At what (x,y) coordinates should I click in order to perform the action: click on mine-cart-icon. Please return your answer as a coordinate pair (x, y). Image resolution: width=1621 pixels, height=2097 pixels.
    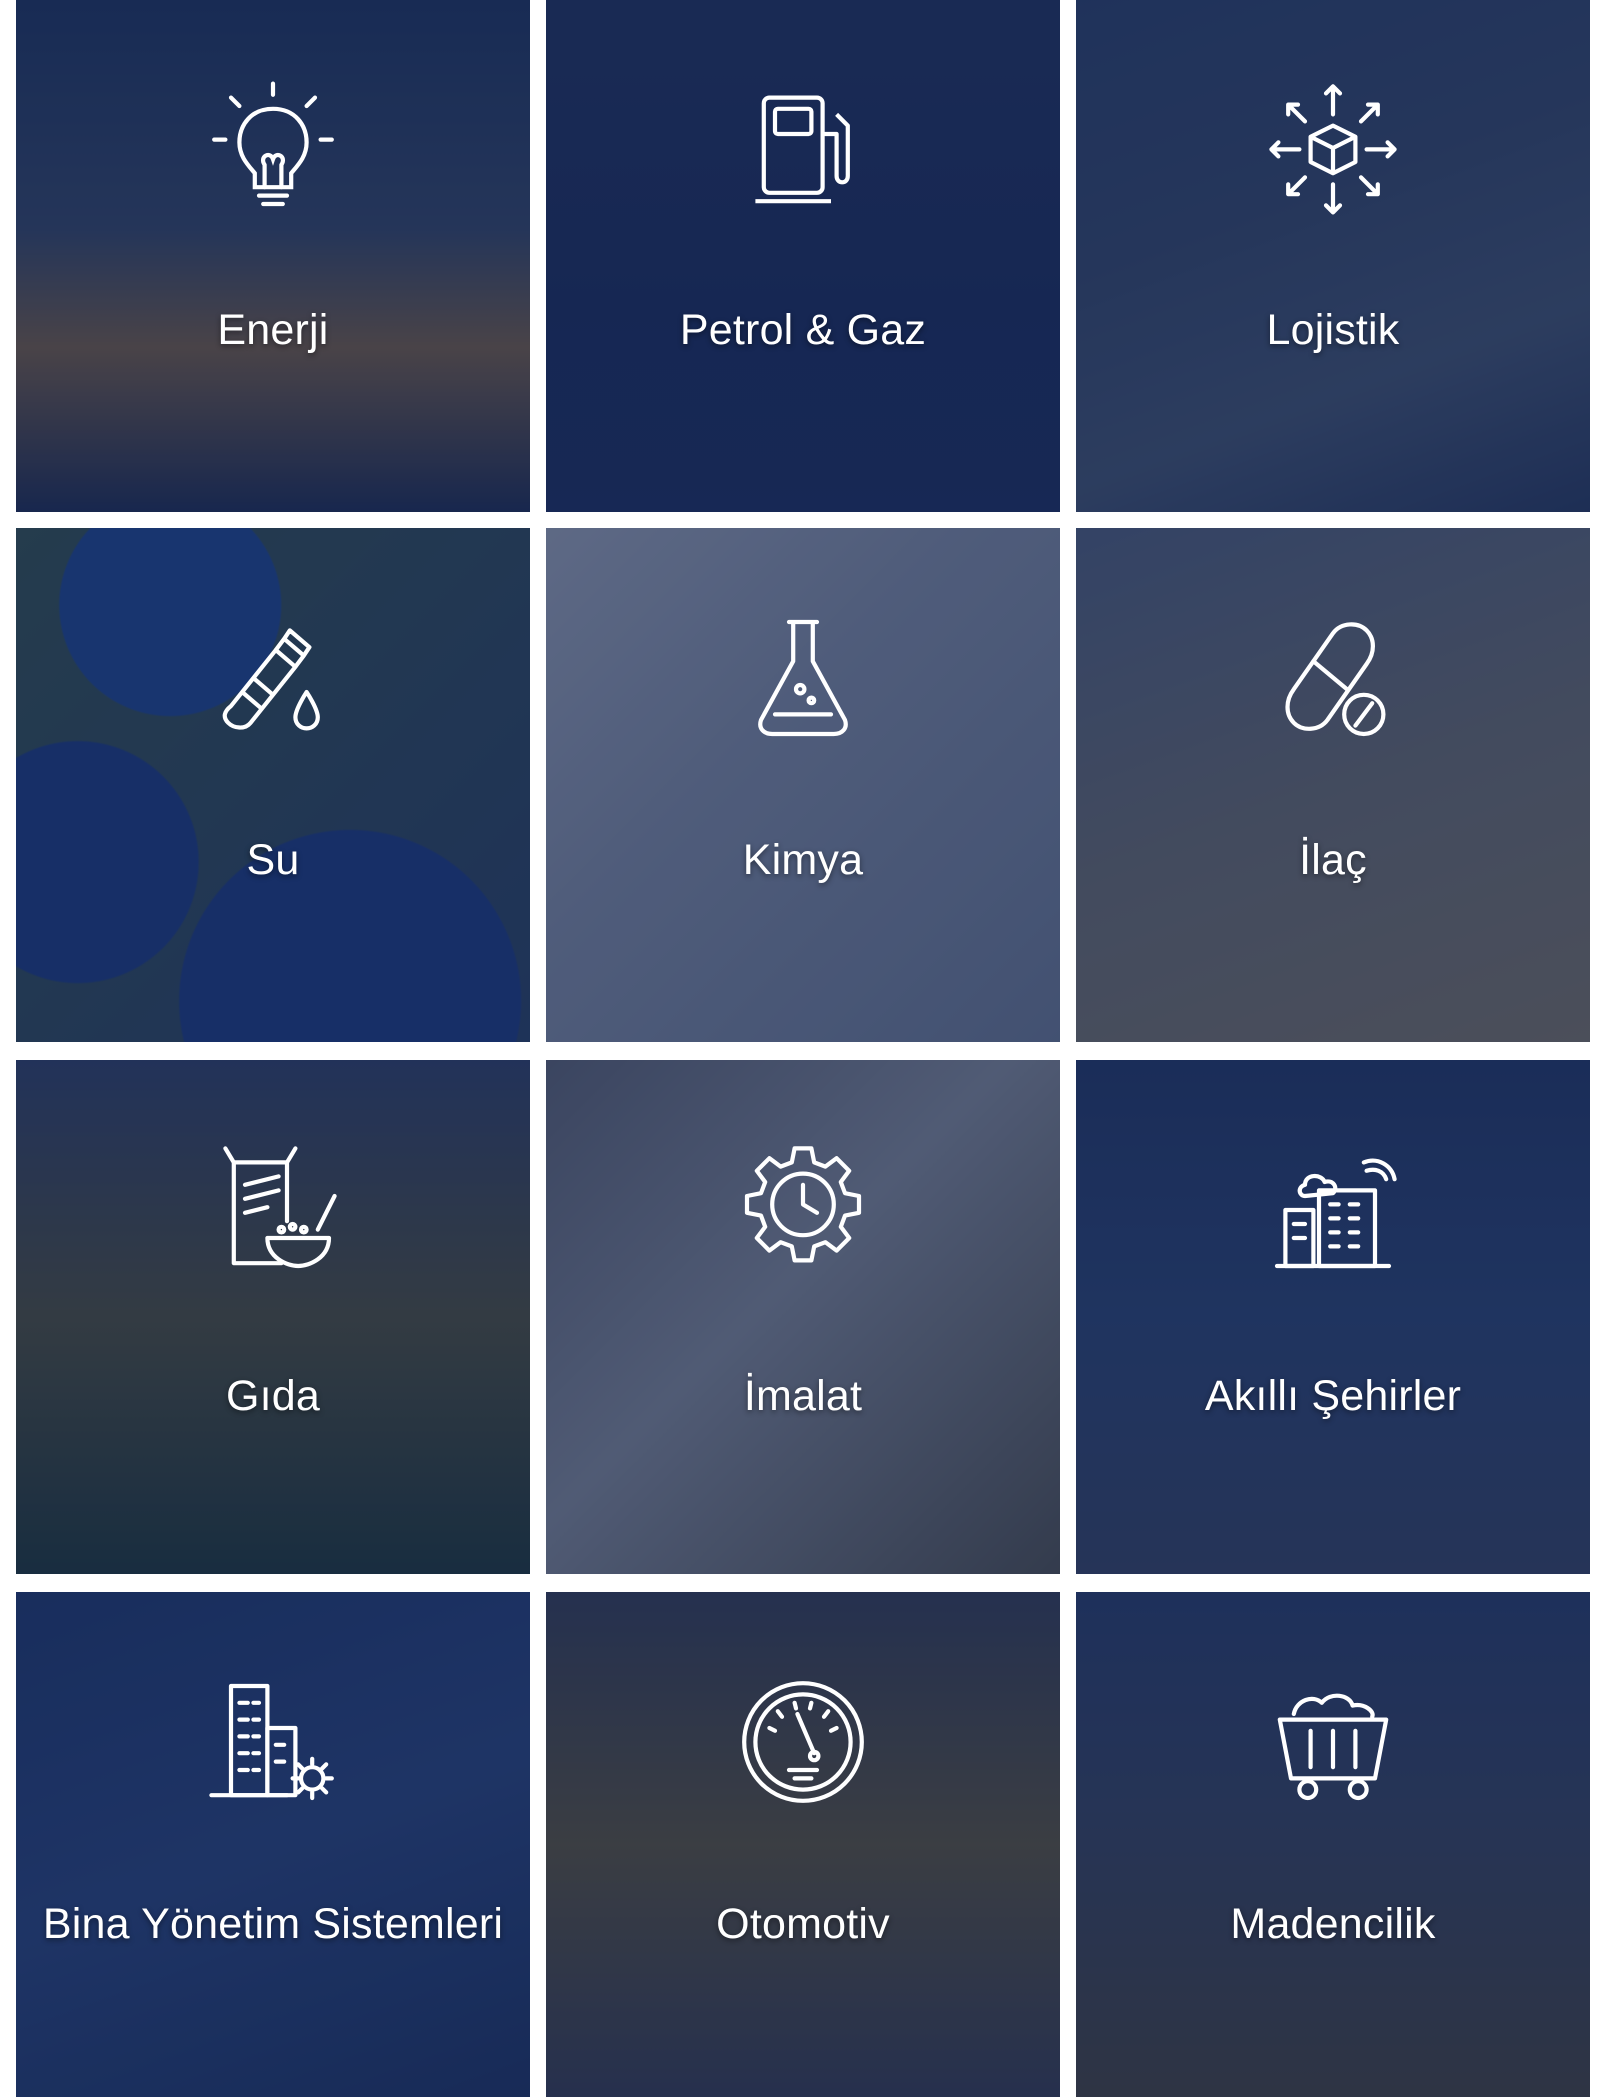
    Looking at the image, I should click on (1333, 1742).